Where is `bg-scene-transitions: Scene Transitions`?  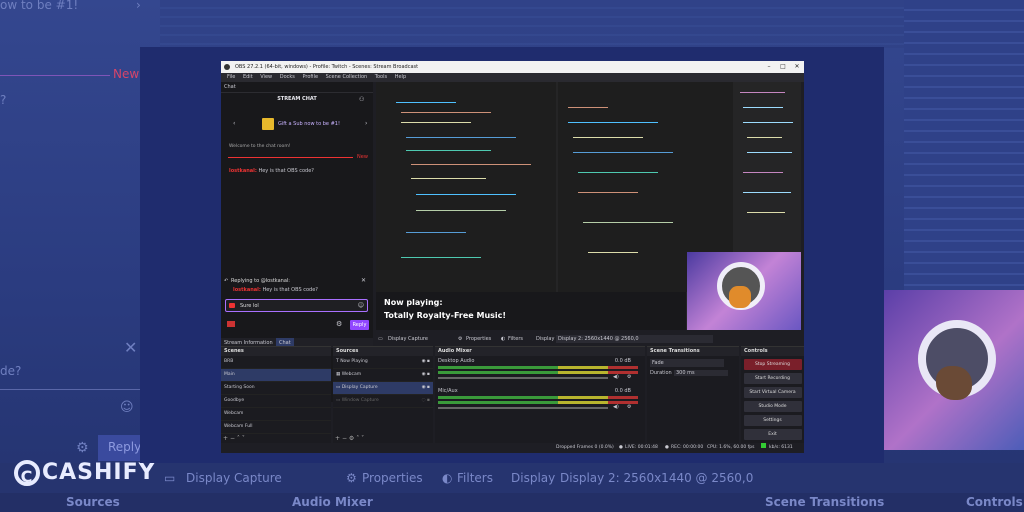 bg-scene-transitions: Scene Transitions is located at coordinates (825, 502).